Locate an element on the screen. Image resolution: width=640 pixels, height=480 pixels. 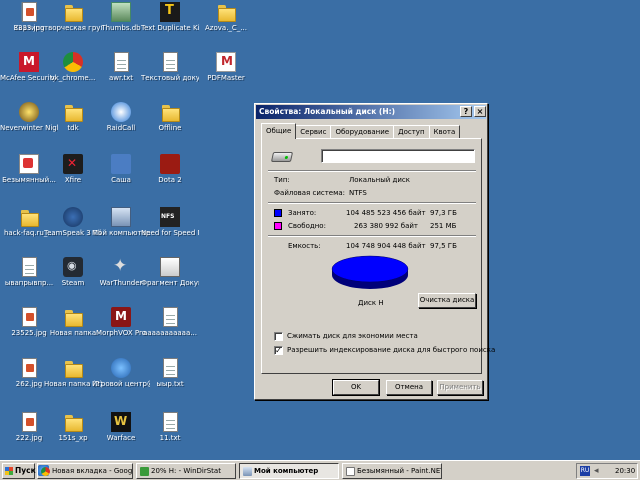
tab-general: Общие is located at coordinates (279, 131).